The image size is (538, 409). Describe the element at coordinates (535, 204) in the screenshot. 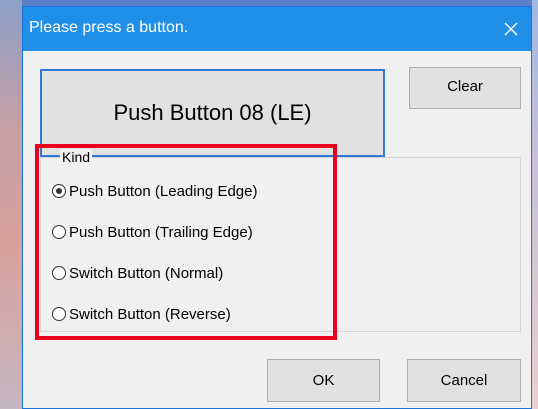

I see `desktop-background-right` at that location.